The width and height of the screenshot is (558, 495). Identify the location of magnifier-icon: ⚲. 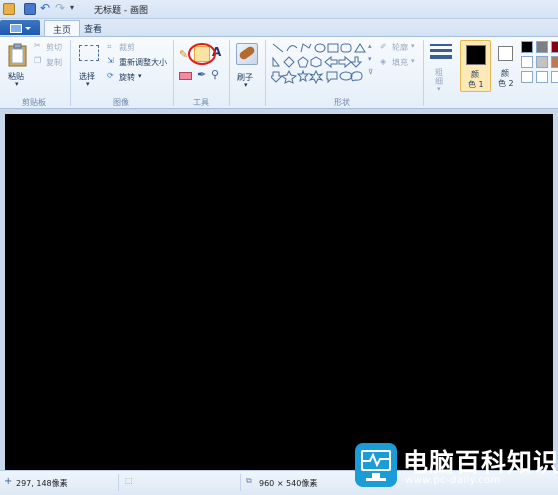
(215, 74).